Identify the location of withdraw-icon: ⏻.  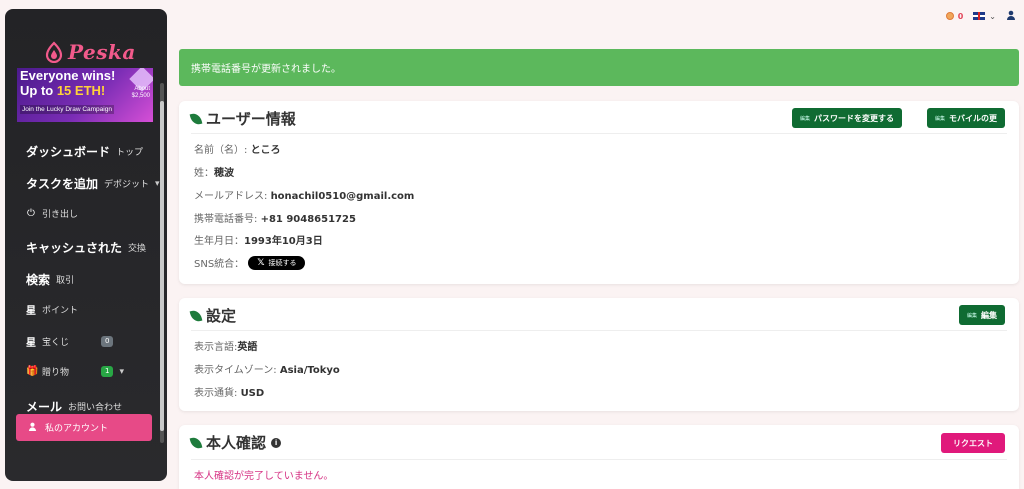
(31, 213).